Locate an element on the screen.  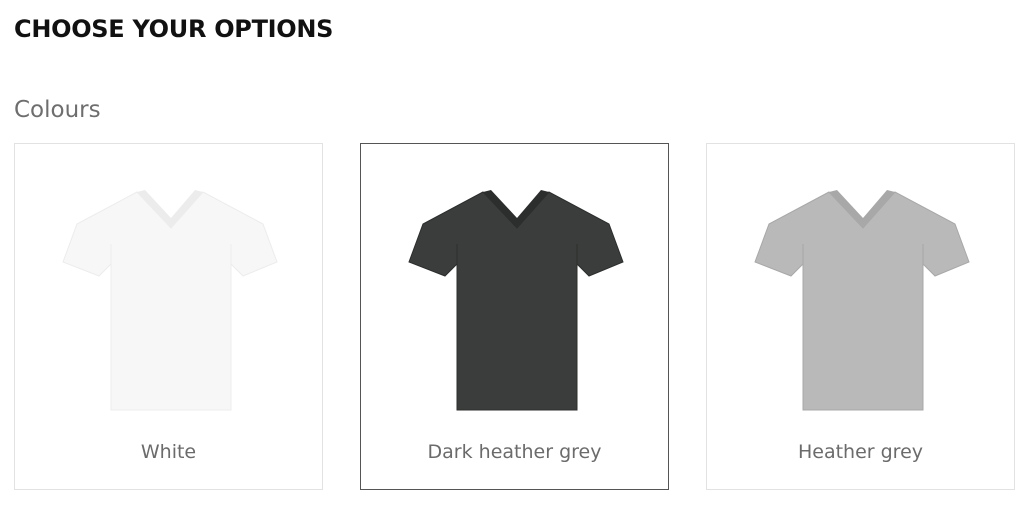
swatch-label: Dark heather grey is located at coordinates (514, 452).